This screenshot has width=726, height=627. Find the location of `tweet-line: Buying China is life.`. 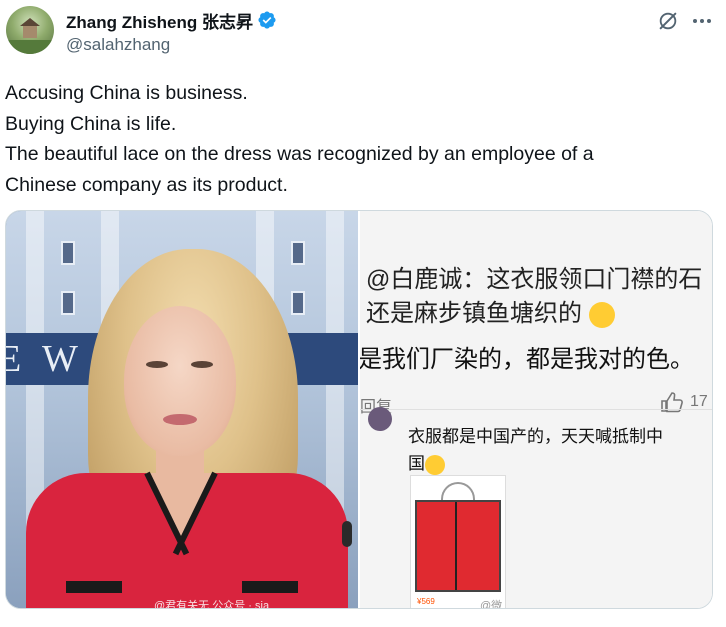

tweet-line: Buying China is life. is located at coordinates (91, 123).